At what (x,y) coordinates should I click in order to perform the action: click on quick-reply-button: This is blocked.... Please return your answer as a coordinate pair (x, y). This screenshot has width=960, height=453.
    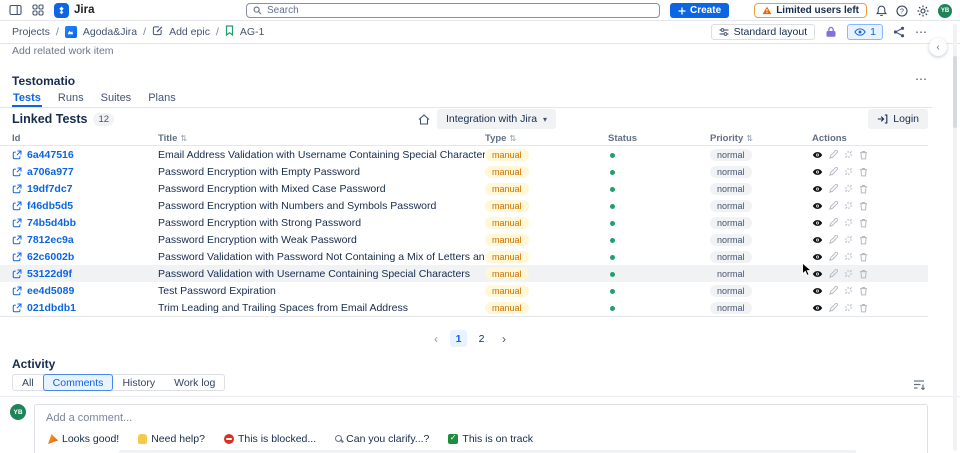
    Looking at the image, I should click on (269, 439).